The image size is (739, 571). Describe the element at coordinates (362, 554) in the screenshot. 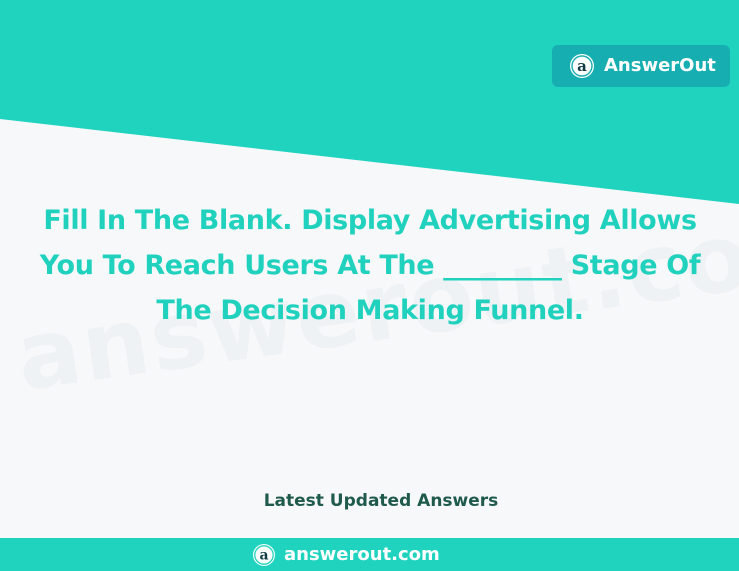

I see `footer-site-name: answerout.com` at that location.